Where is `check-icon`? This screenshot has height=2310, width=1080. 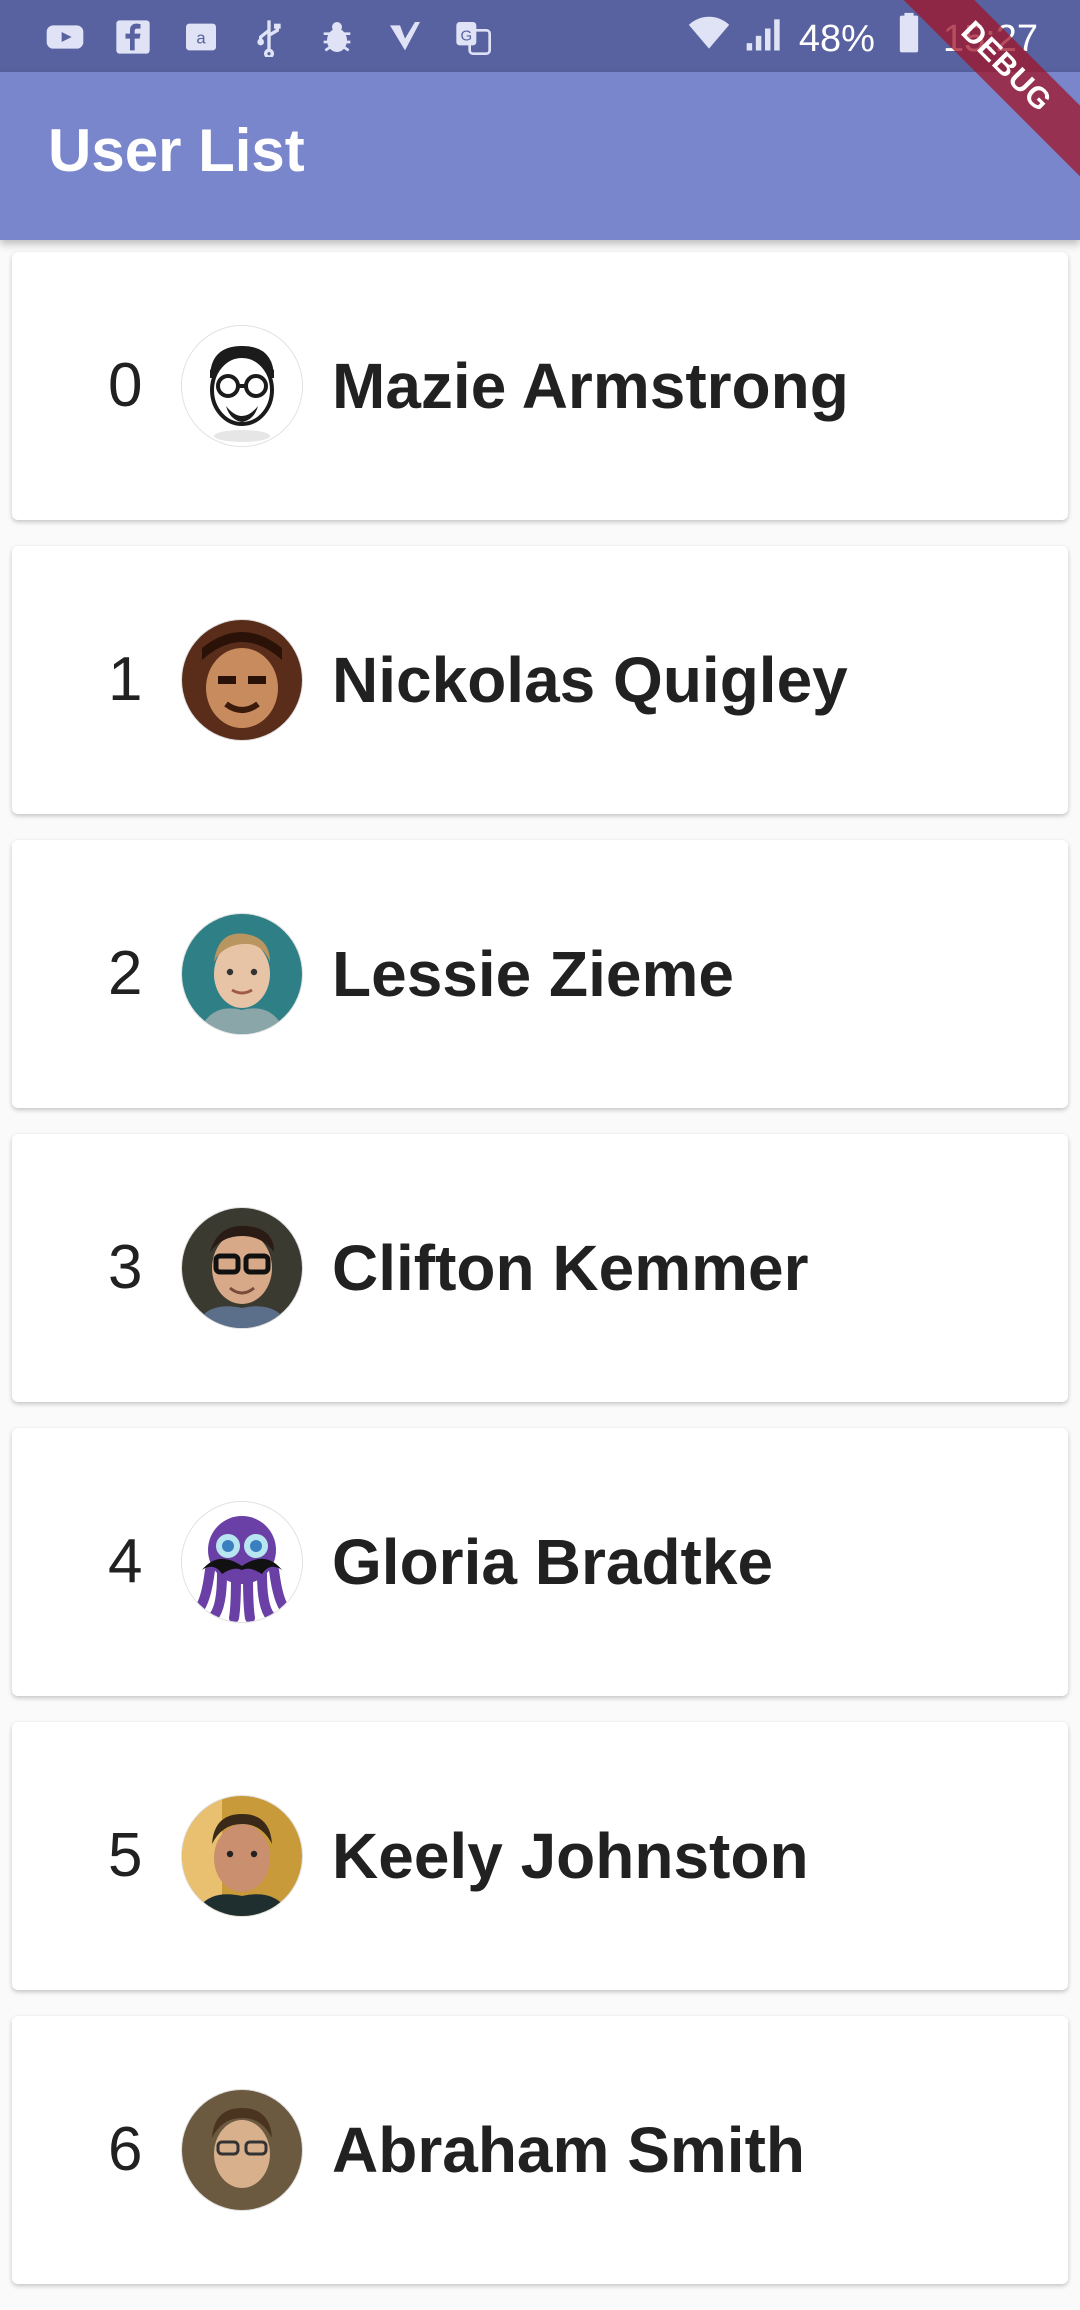
check-icon is located at coordinates (405, 37).